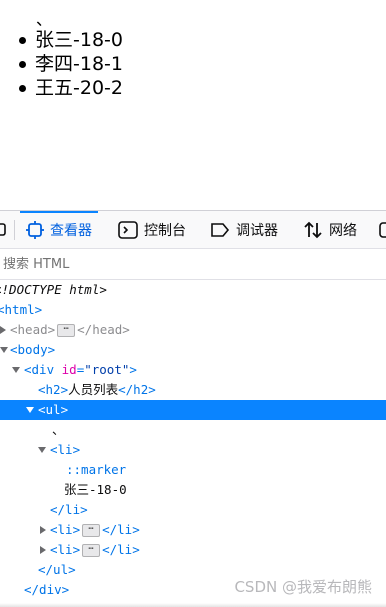 This screenshot has width=386, height=607. Describe the element at coordinates (193, 450) in the screenshot. I see `tree-node-li: <li>` at that location.